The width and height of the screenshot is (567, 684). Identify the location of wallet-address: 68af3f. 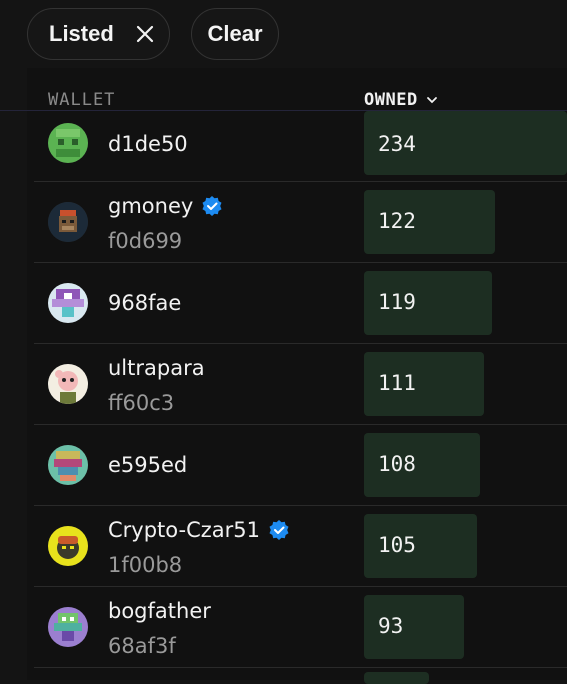
(142, 646).